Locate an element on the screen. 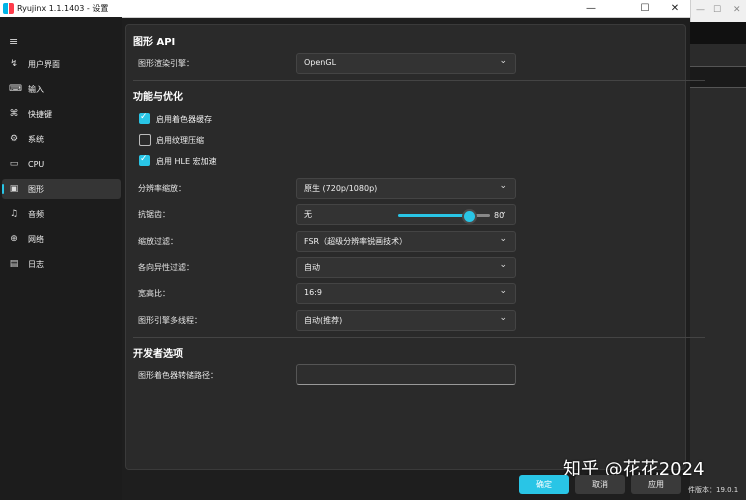  apply-button: 应用 is located at coordinates (656, 484).